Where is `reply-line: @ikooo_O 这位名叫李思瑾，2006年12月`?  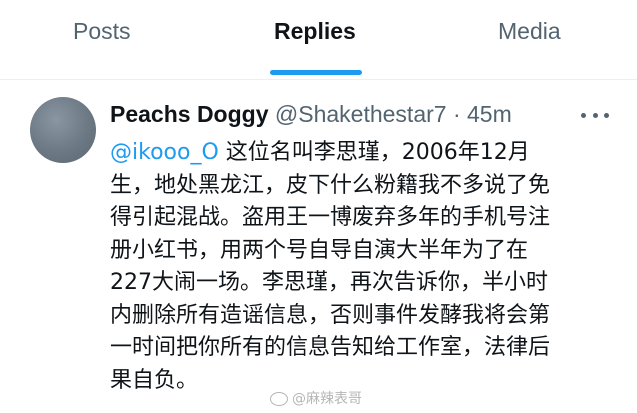 reply-line: @ikooo_O 这位名叫李思瑾，2006年12月 is located at coordinates (320, 152).